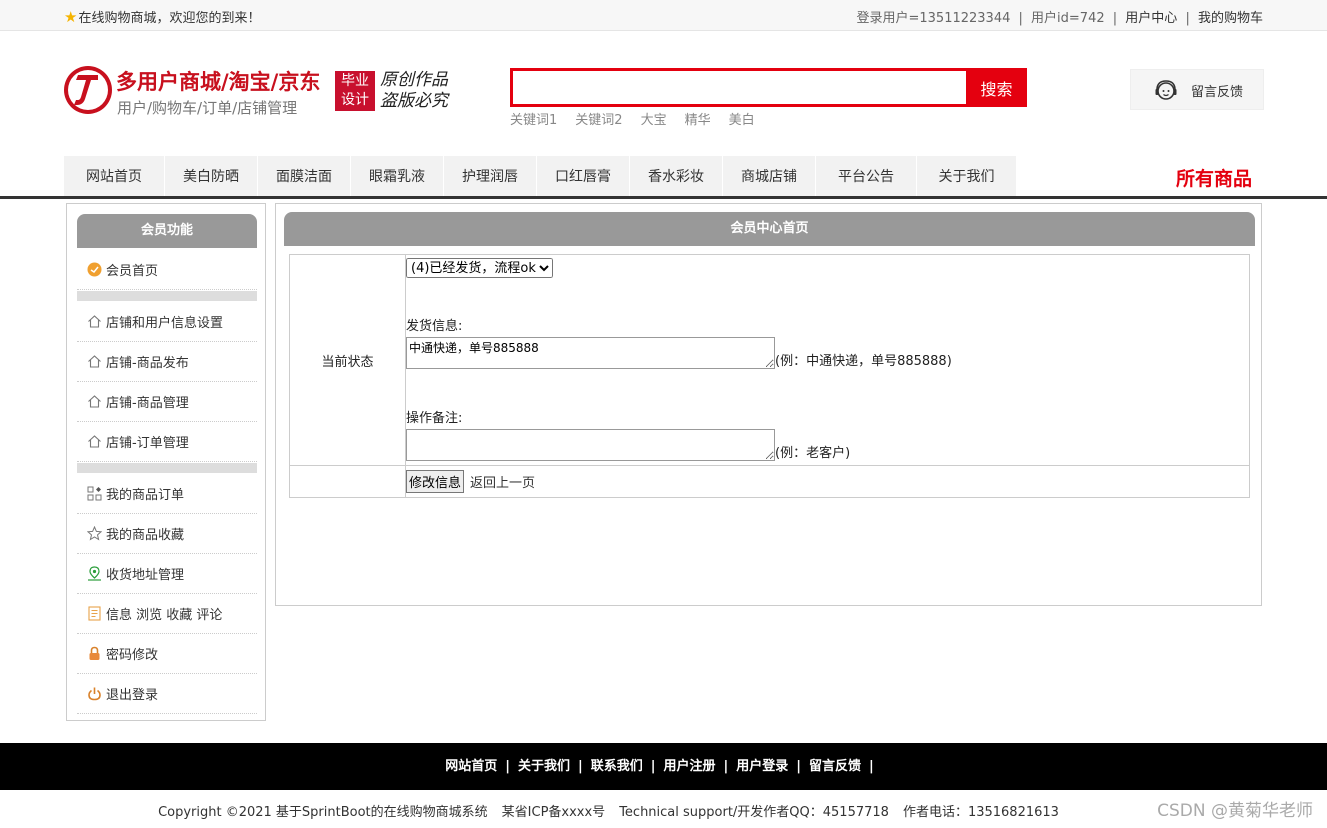 The height and width of the screenshot is (828, 1327). Describe the element at coordinates (471, 766) in the screenshot. I see `footer-link-home: 网站首页` at that location.